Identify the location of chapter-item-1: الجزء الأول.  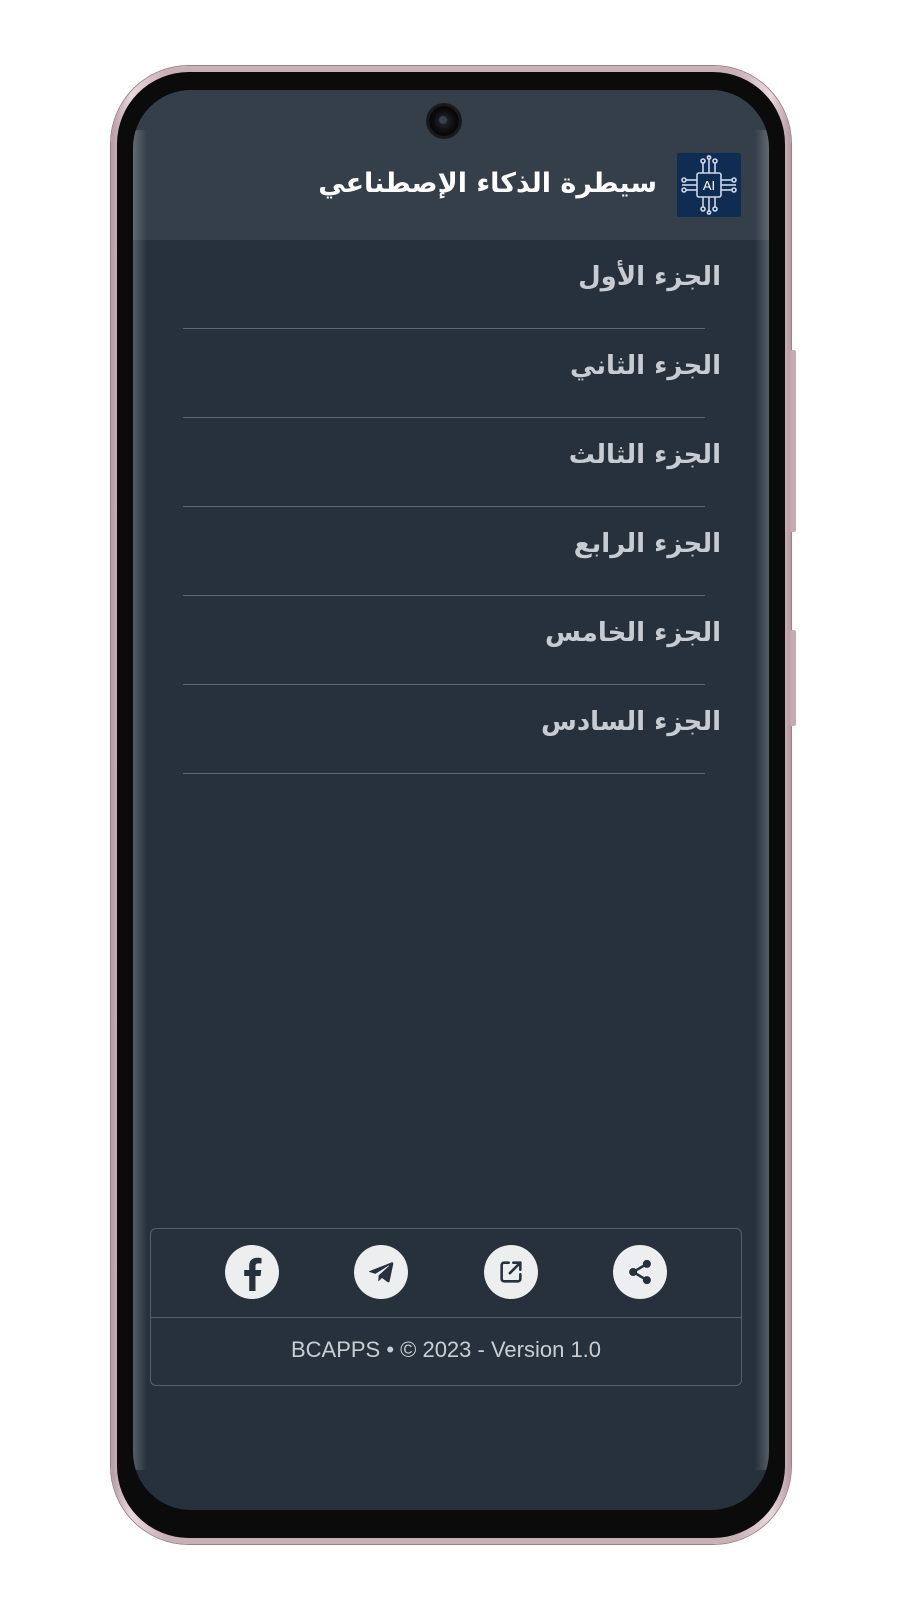
(451, 284).